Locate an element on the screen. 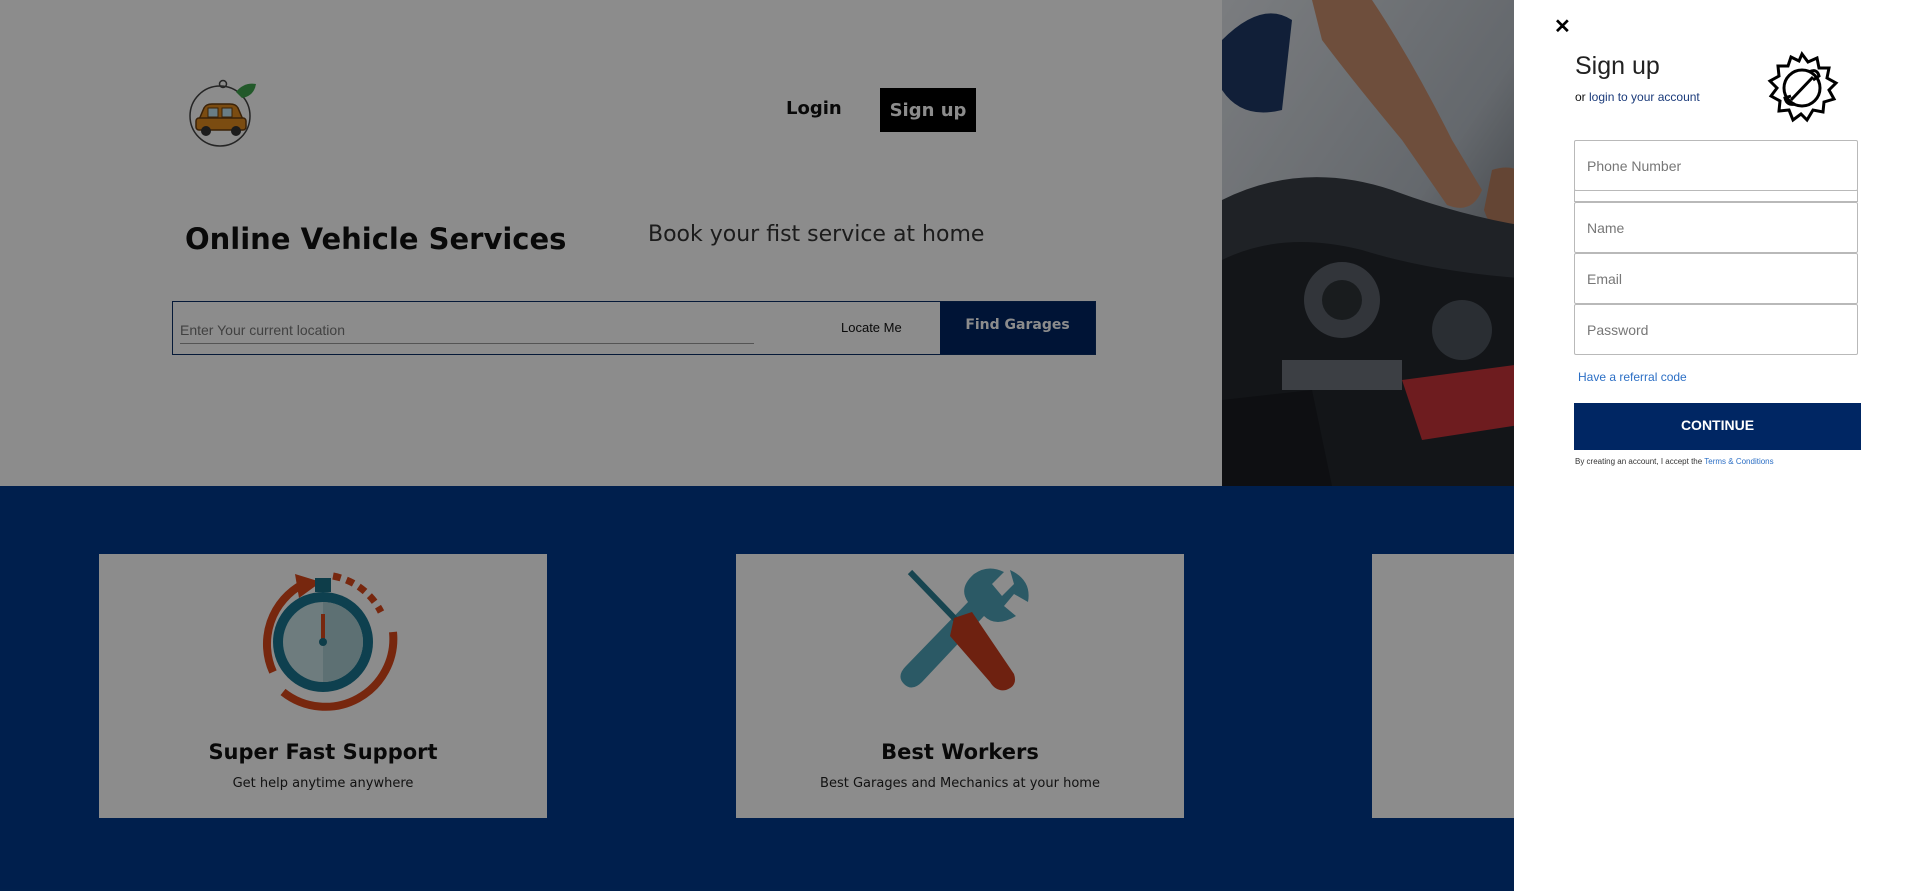 This screenshot has width=1920, height=891. signup-title: Sign up is located at coordinates (1617, 66).